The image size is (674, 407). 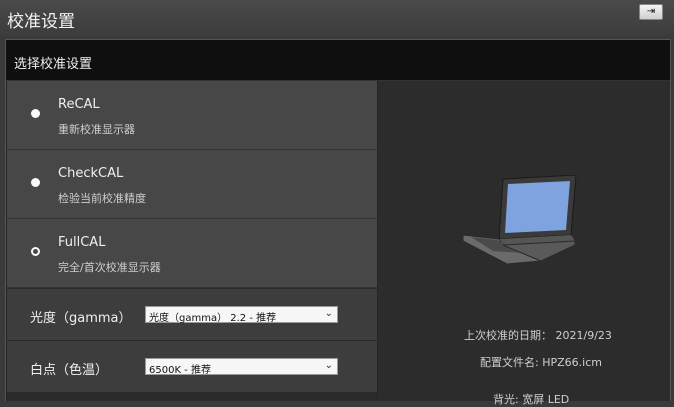 What do you see at coordinates (241, 367) in the screenshot?
I see `whitepoint-select: 6500K - 推荐 ⌄` at bounding box center [241, 367].